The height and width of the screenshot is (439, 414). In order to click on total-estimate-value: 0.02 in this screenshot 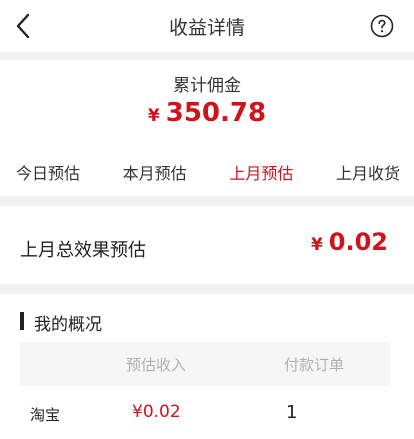, I will do `click(358, 242)`.